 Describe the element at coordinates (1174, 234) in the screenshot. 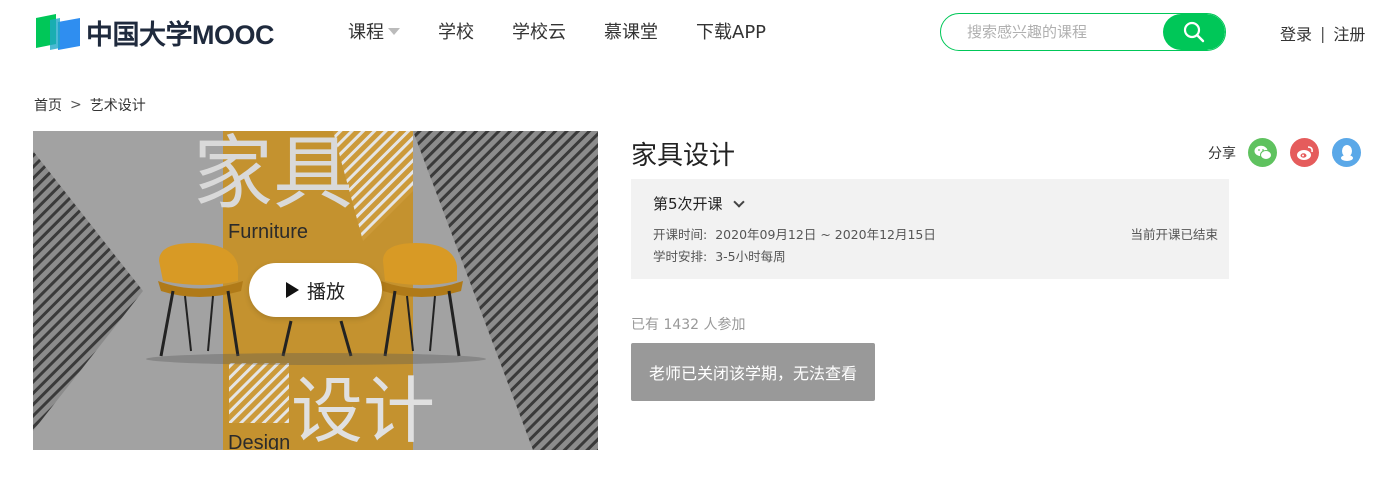

I see `term-status: 当前开课已结束` at that location.